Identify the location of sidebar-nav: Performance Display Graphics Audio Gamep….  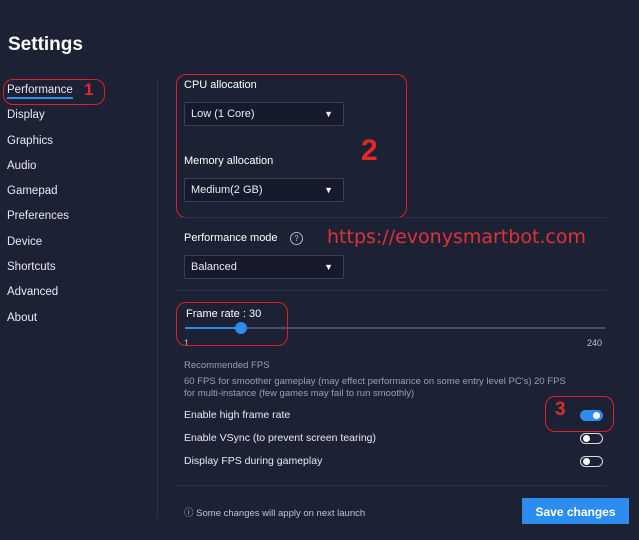
(40, 208).